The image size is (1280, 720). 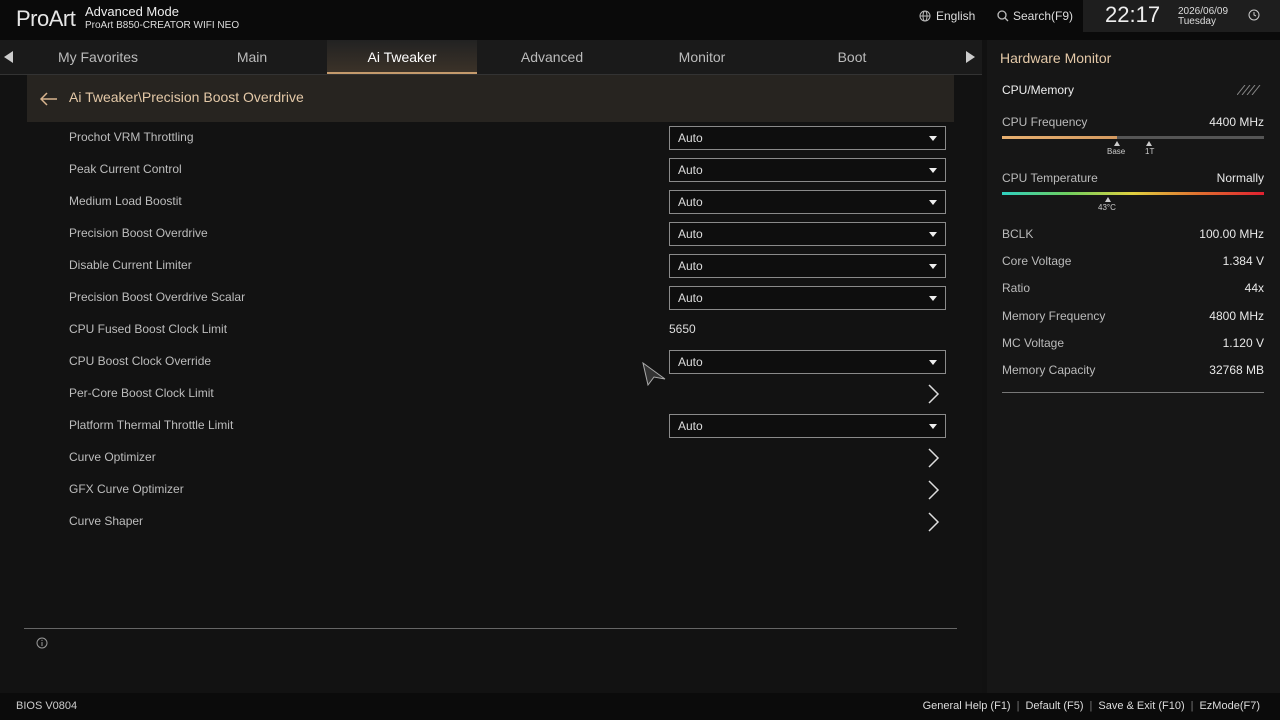 What do you see at coordinates (132, 11) in the screenshot?
I see `mode-title: Advanced Mode` at bounding box center [132, 11].